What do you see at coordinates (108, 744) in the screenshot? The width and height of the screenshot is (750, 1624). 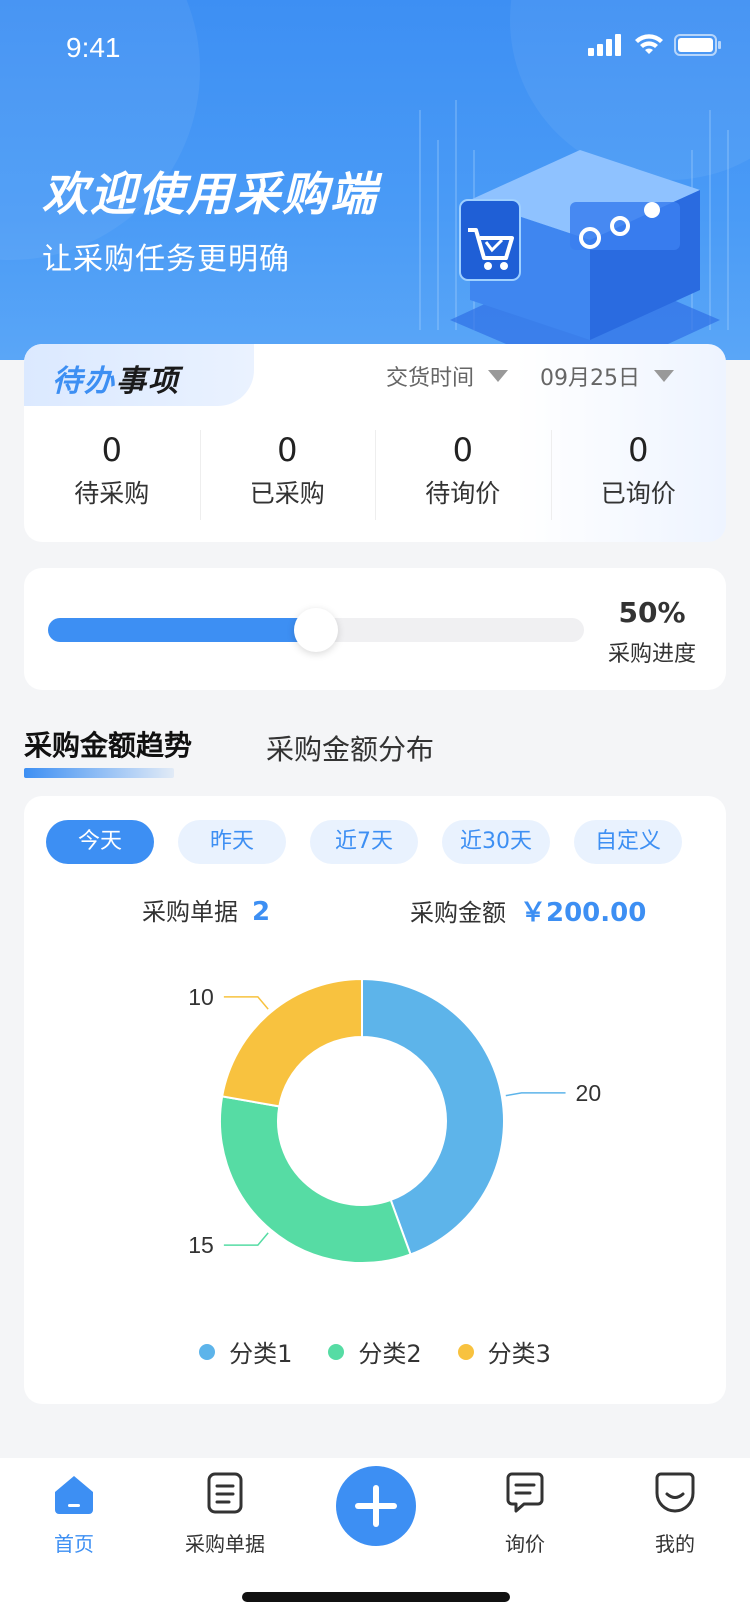 I see `tab-amount-trend: 采购金额趋势` at bounding box center [108, 744].